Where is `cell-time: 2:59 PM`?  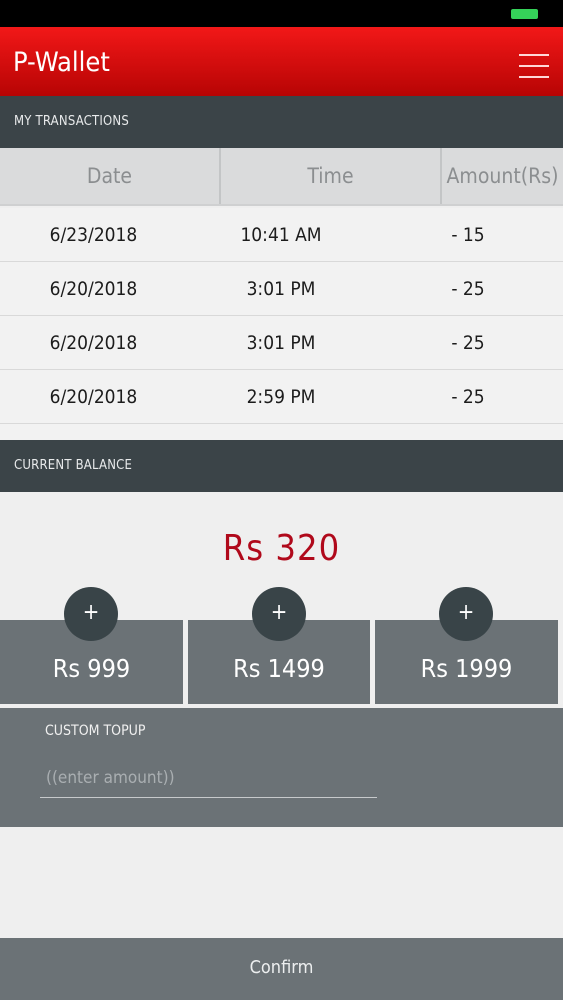
cell-time: 2:59 PM is located at coordinates (281, 397).